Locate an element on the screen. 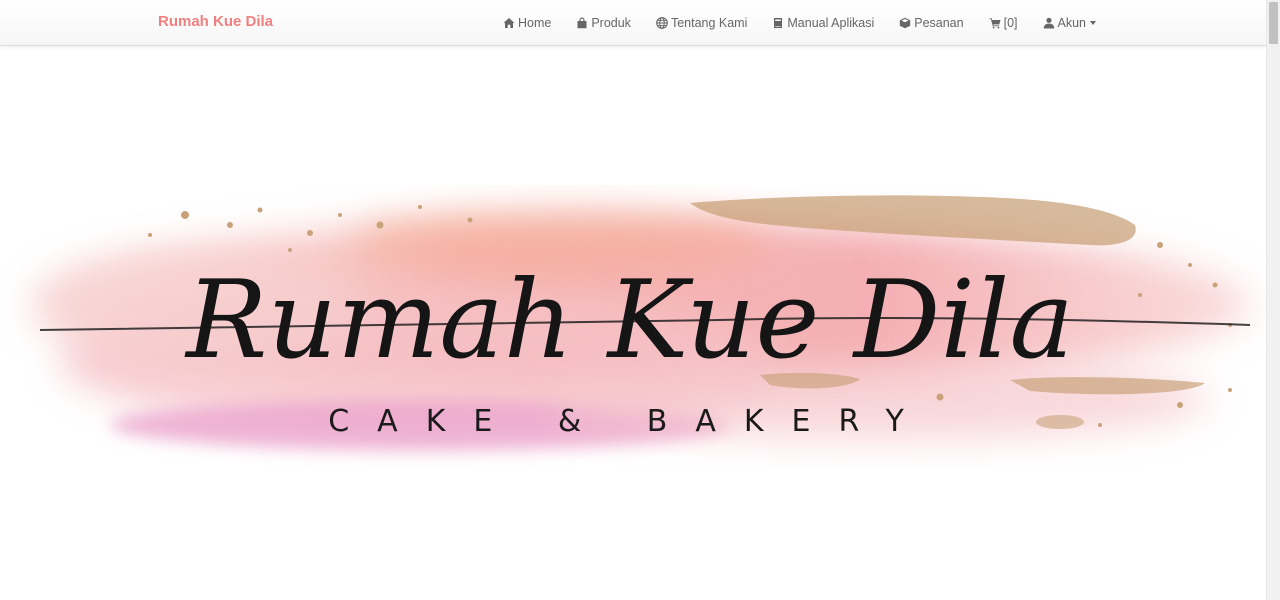 This screenshot has height=600, width=1280. nav-item-pesanan: Pesanan is located at coordinates (931, 23).